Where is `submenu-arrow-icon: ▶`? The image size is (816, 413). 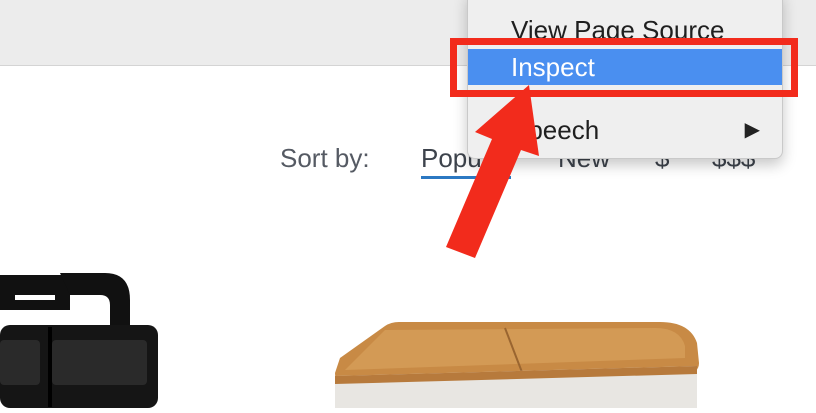 submenu-arrow-icon: ▶ is located at coordinates (752, 130).